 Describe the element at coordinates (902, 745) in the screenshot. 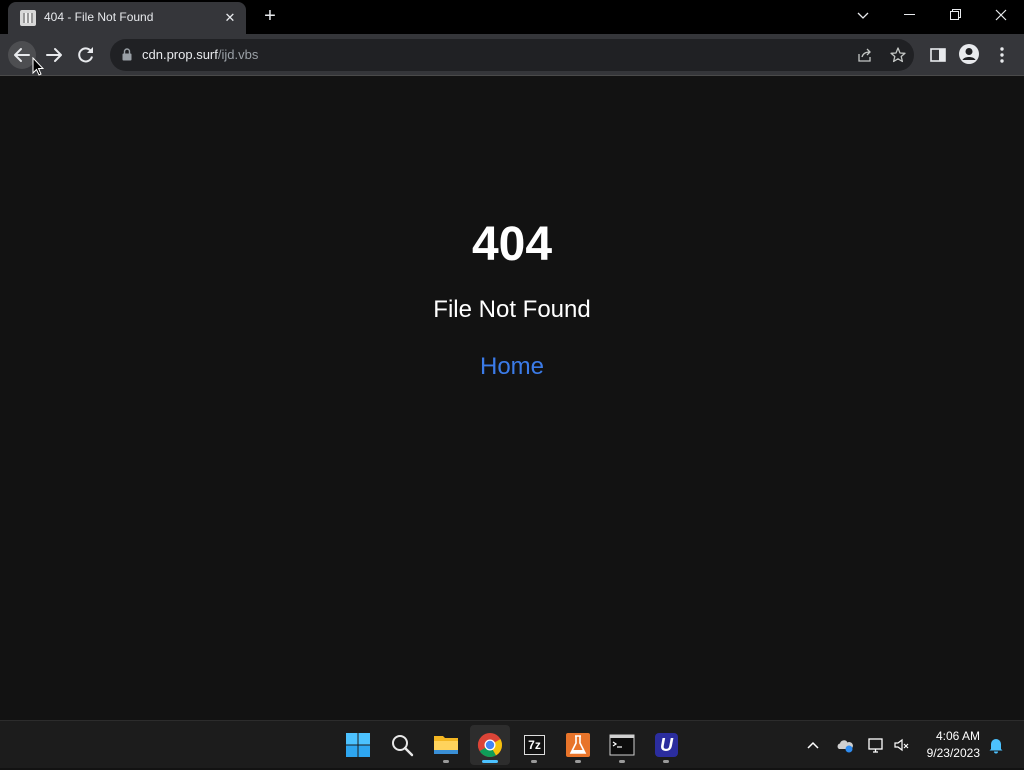

I see `volume-muted-icon` at that location.